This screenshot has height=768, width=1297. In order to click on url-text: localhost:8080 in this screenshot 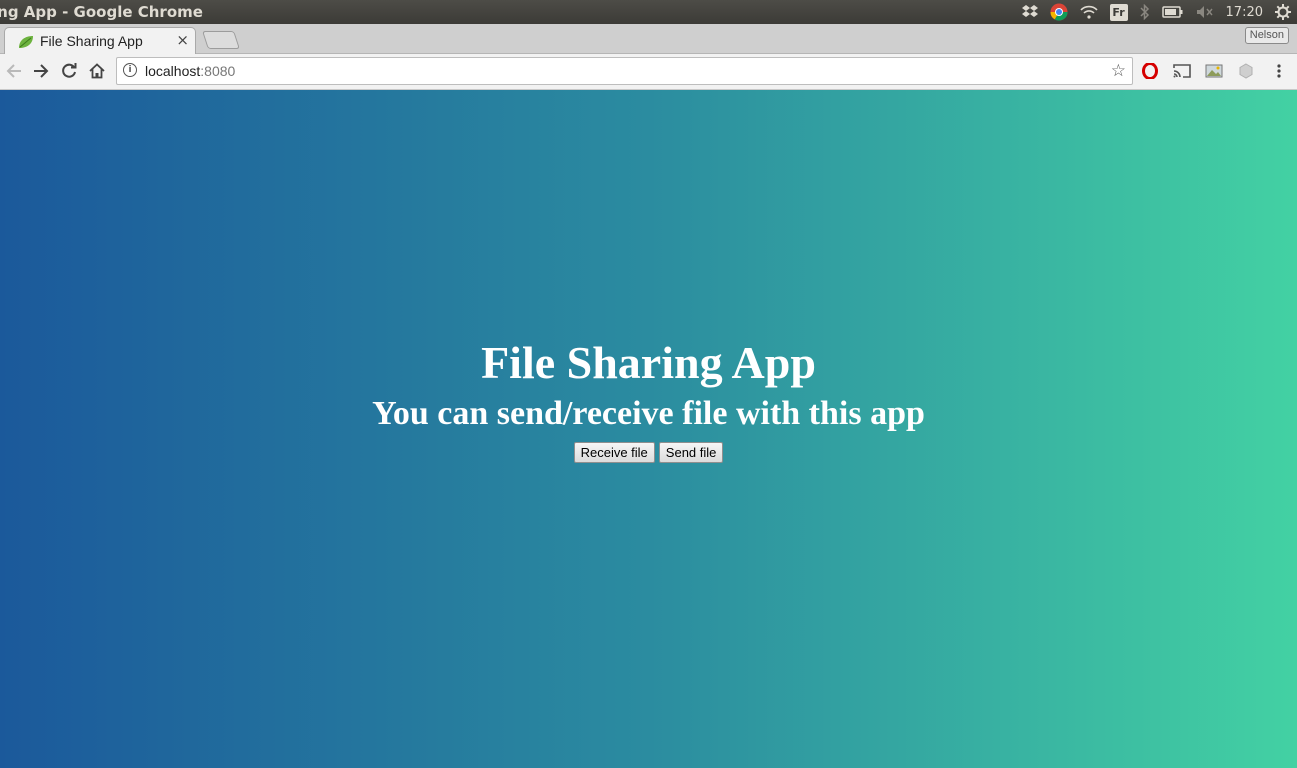, I will do `click(190, 71)`.